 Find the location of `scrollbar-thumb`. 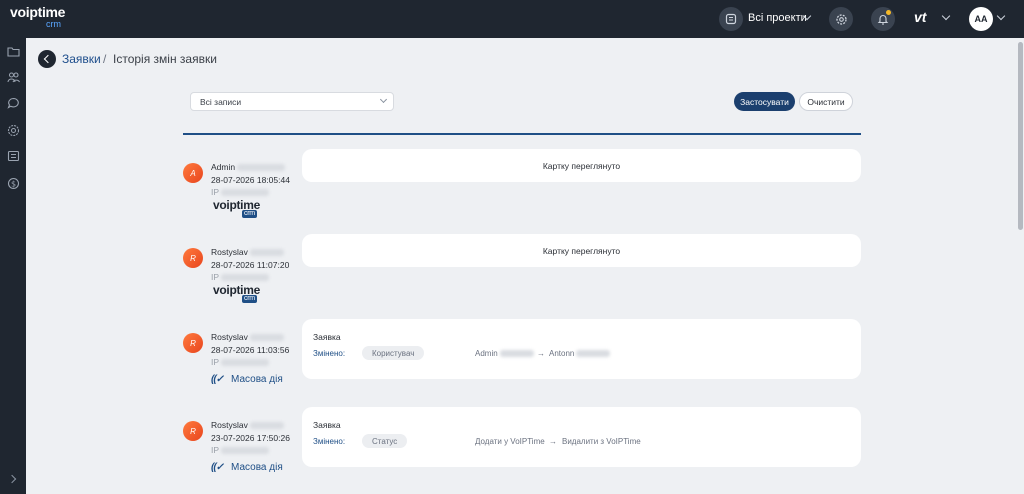

scrollbar-thumb is located at coordinates (1020, 136).